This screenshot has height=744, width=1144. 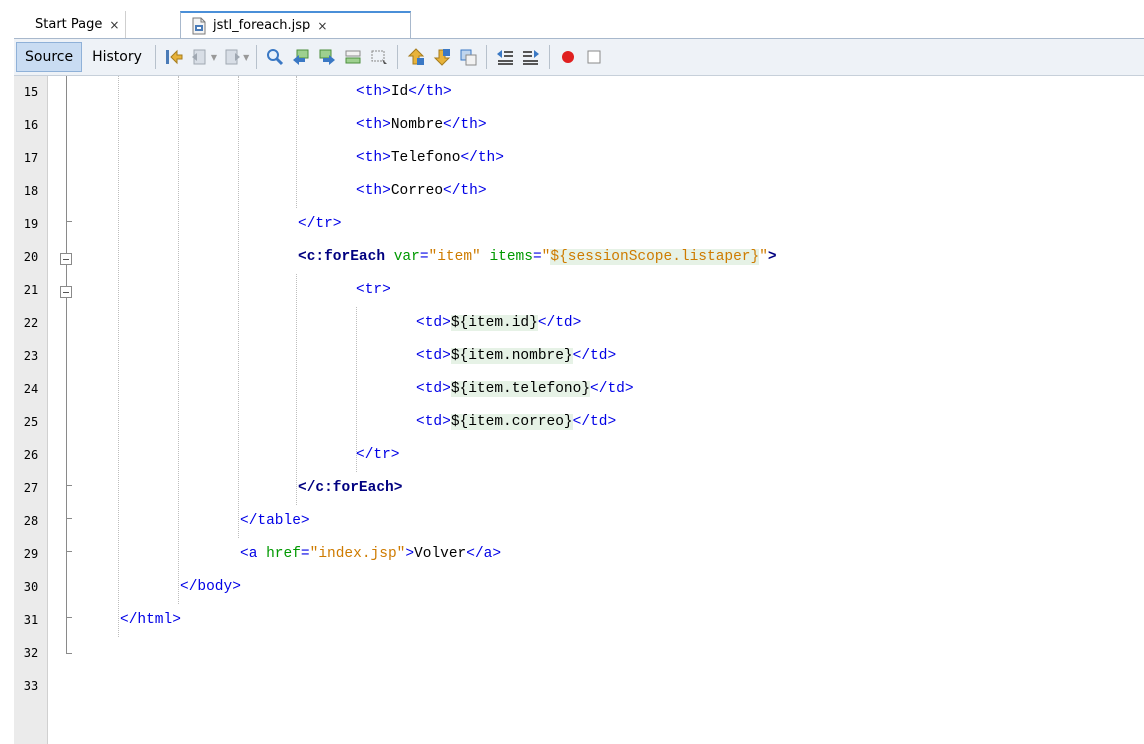 I want to click on line-number: 26, so click(x=31, y=455).